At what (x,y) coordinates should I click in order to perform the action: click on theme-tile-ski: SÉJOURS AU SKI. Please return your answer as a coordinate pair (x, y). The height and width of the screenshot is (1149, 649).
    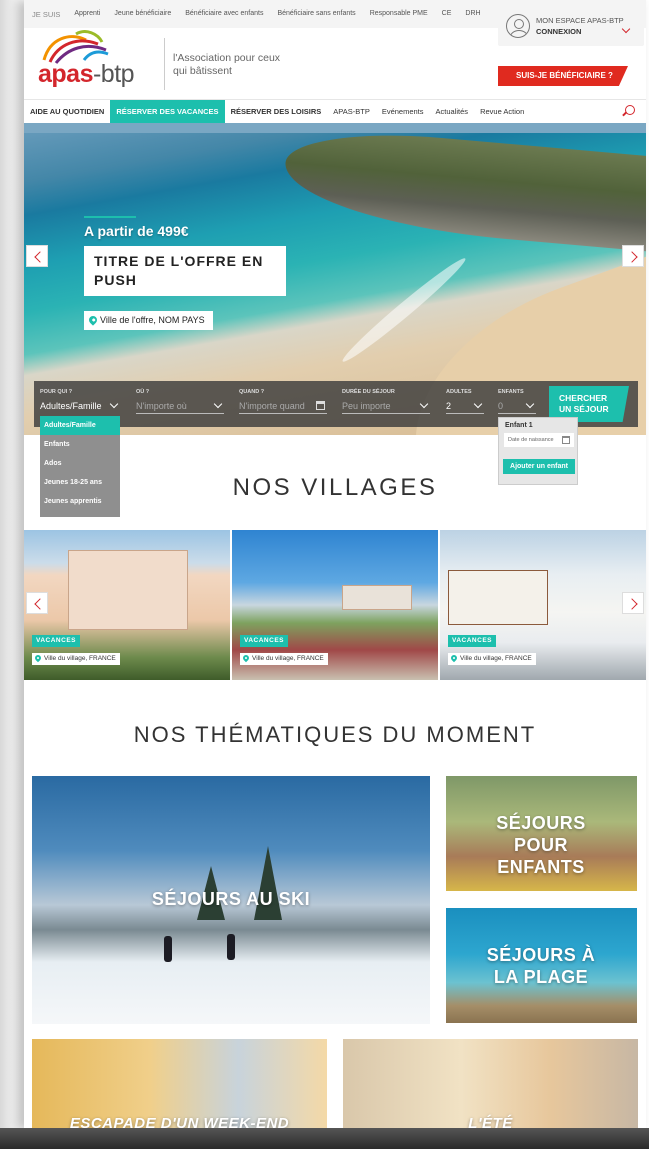
    Looking at the image, I should click on (231, 900).